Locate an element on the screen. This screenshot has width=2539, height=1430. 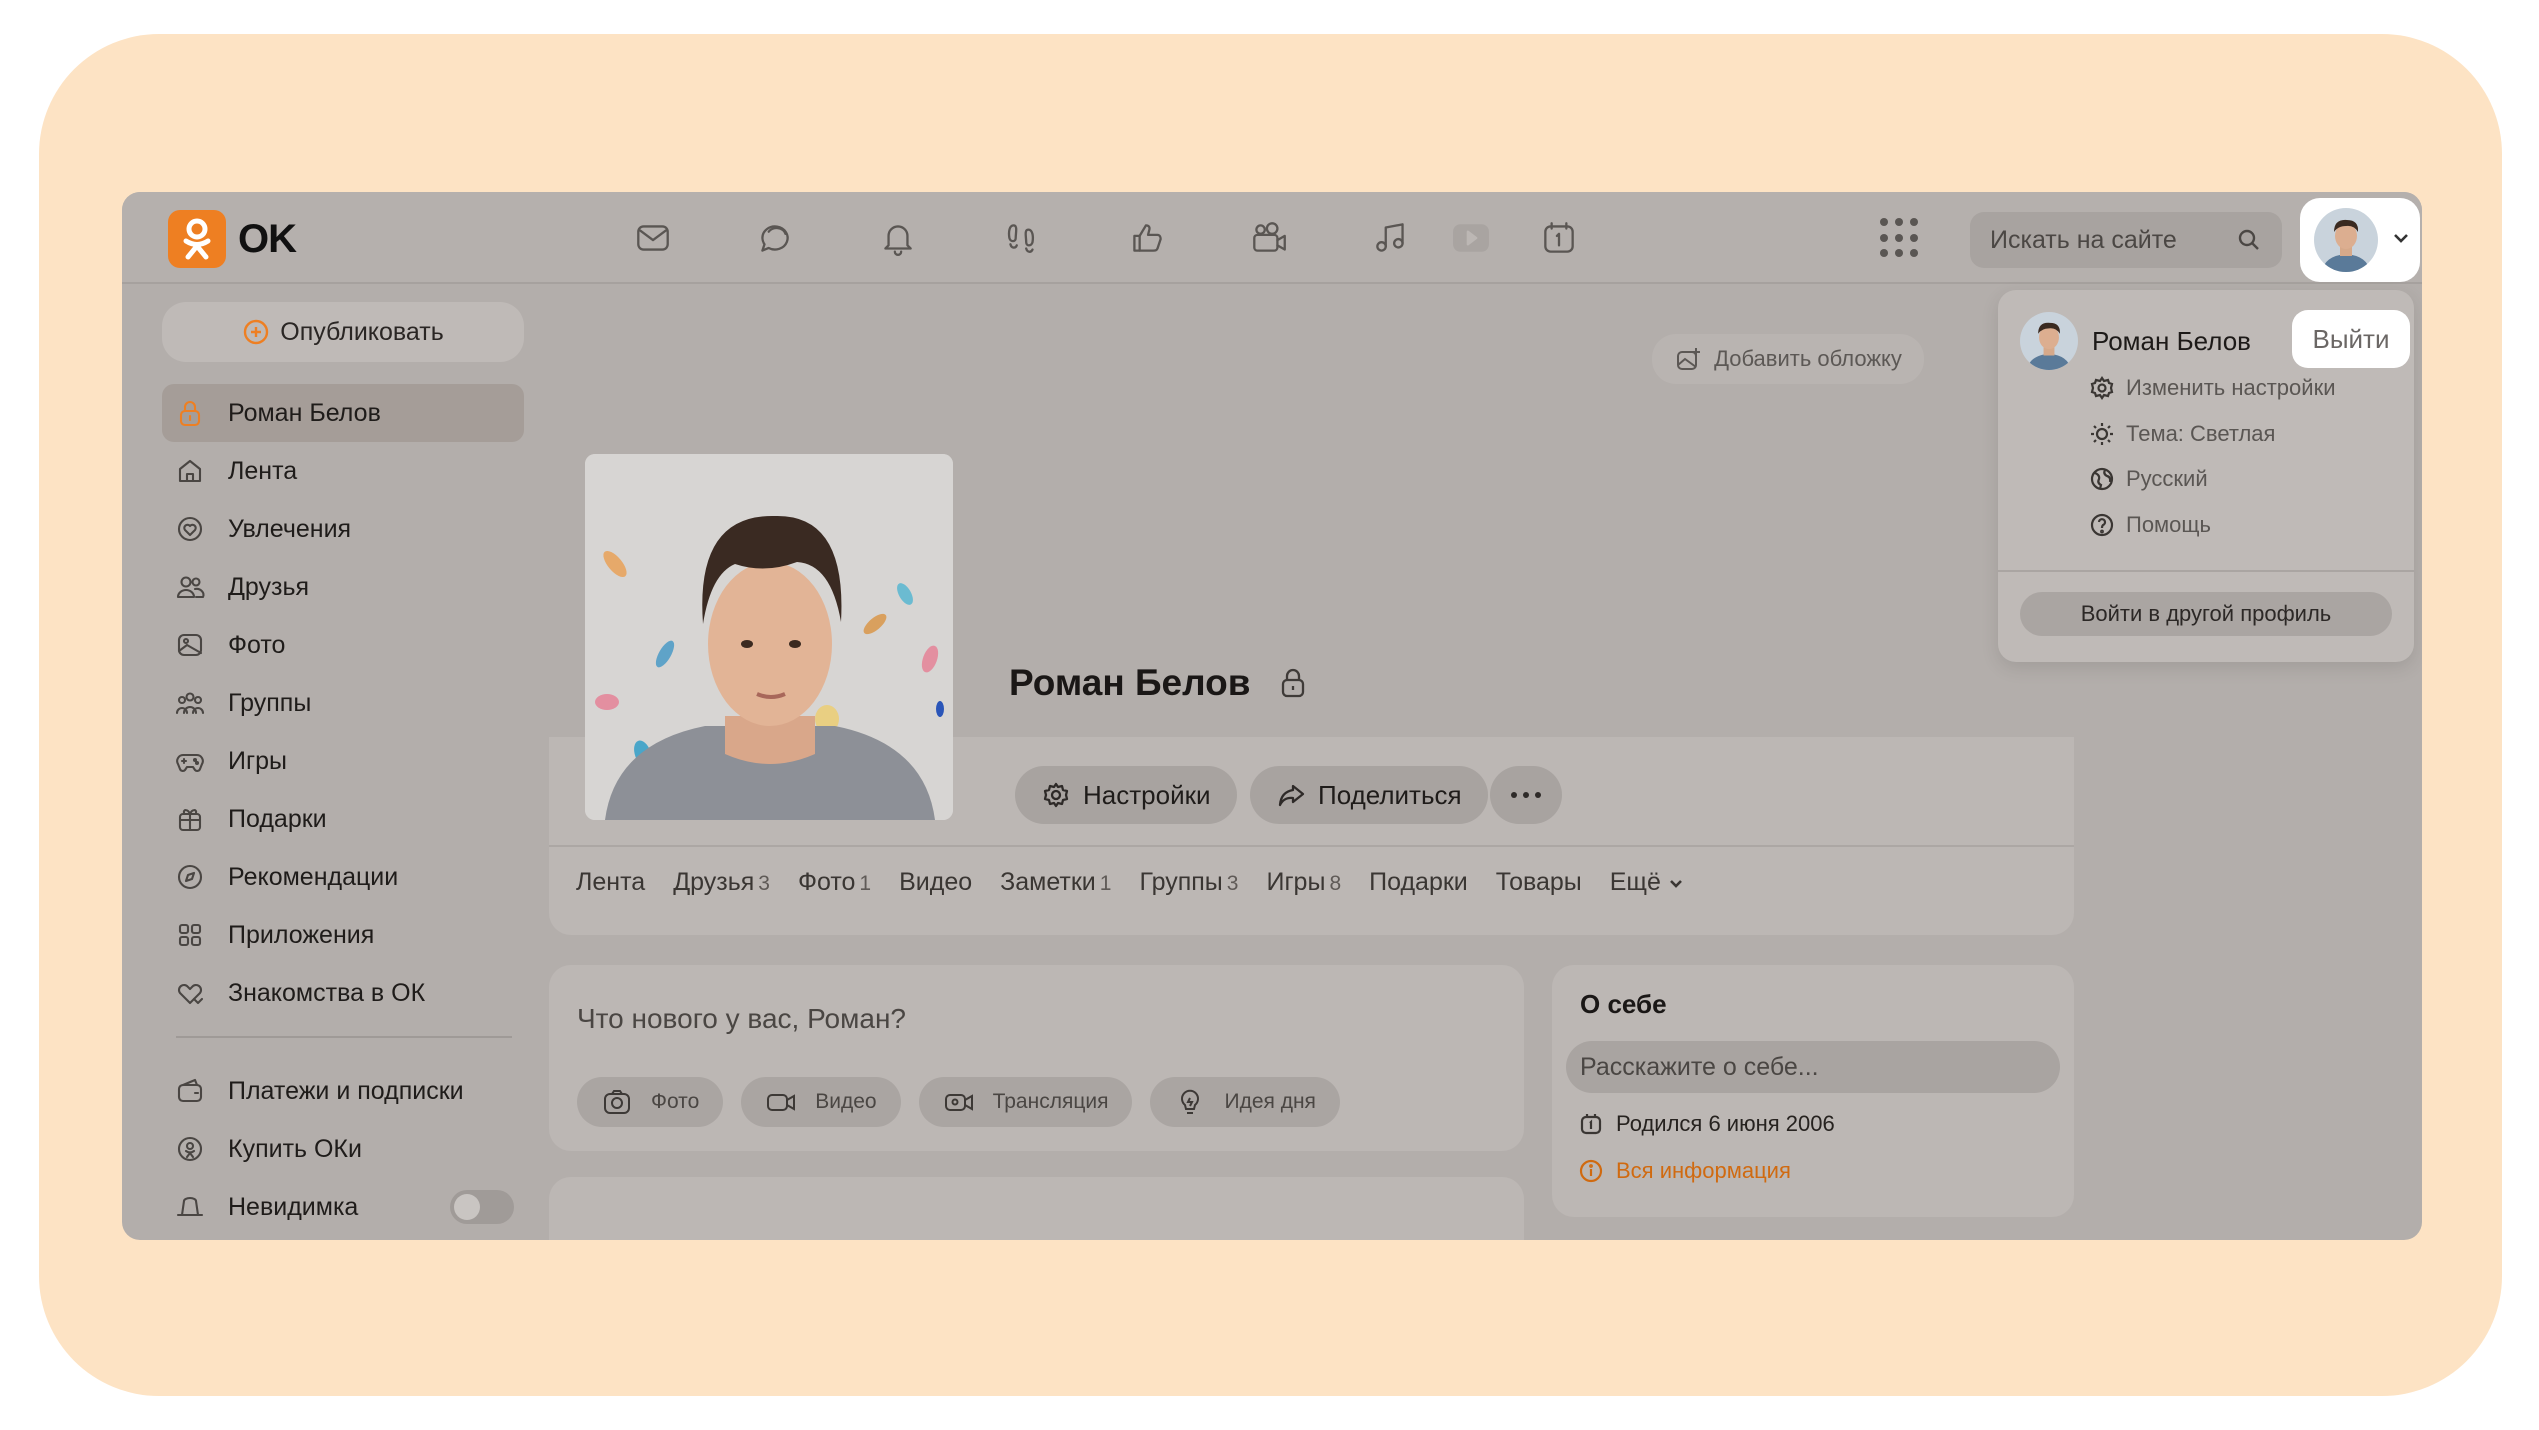
sidebar-item-payments: Платежи и подписки is located at coordinates (343, 1091).